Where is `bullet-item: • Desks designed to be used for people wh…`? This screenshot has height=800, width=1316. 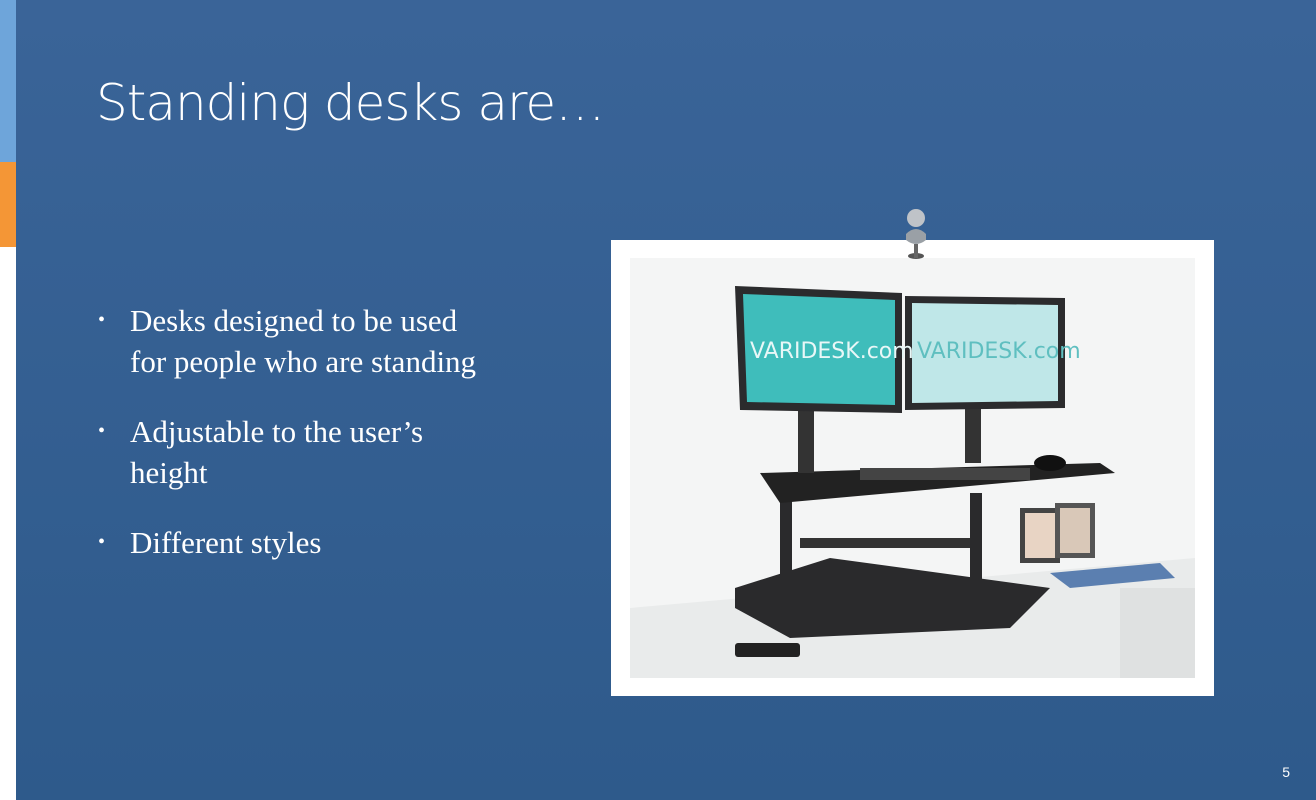
bullet-item: • Desks designed to be used for people wh… is located at coordinates (298, 341).